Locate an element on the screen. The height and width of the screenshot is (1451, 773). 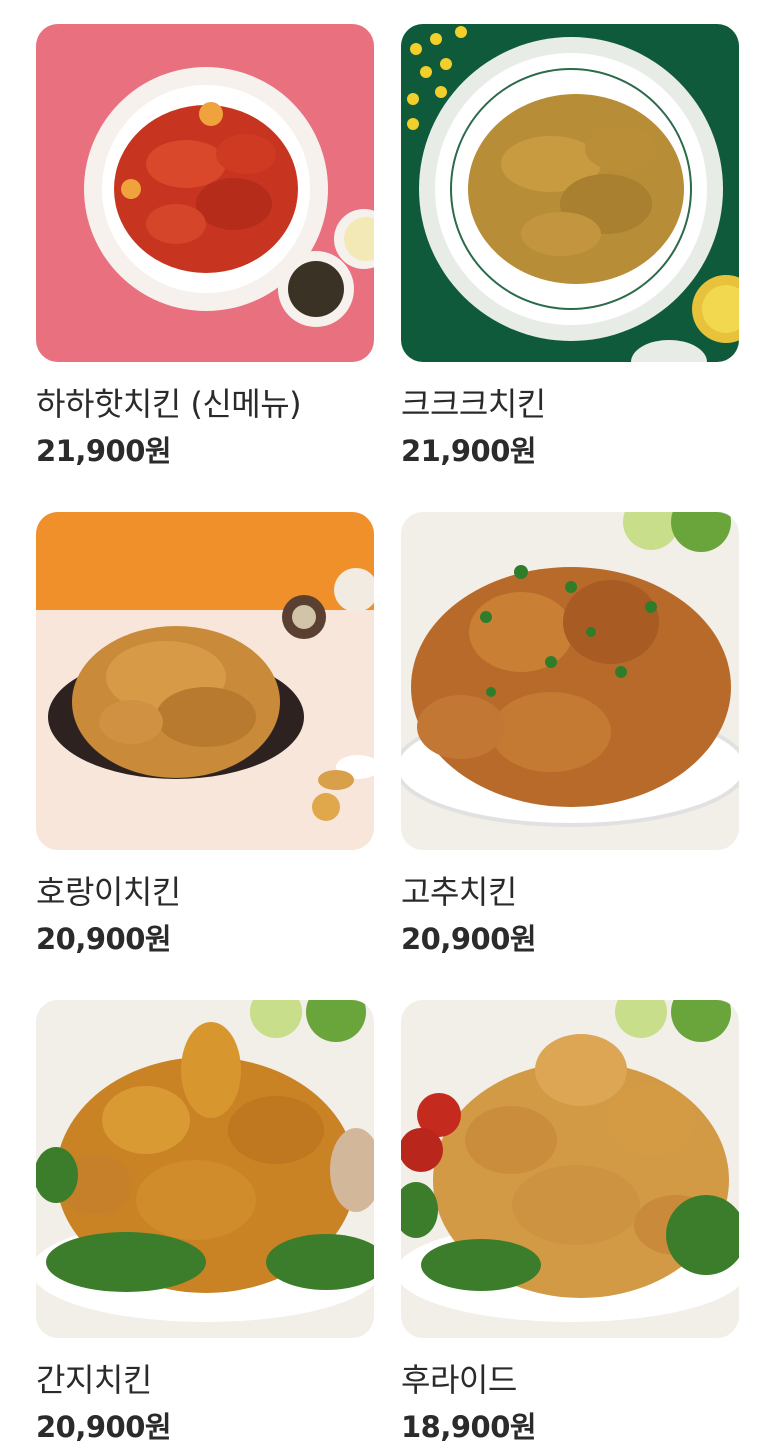
menu-item-name: 고추치킨 is located at coordinates (459, 892).